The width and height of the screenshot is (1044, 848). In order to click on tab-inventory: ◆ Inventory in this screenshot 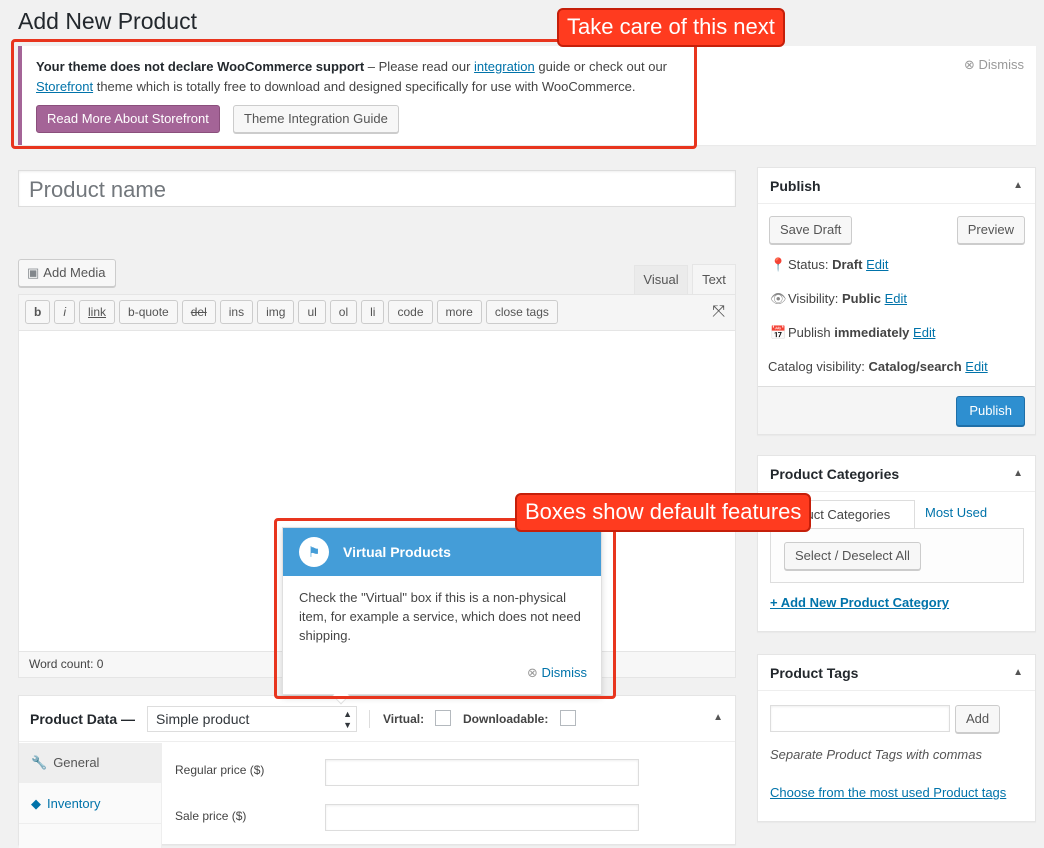, I will do `click(90, 804)`.